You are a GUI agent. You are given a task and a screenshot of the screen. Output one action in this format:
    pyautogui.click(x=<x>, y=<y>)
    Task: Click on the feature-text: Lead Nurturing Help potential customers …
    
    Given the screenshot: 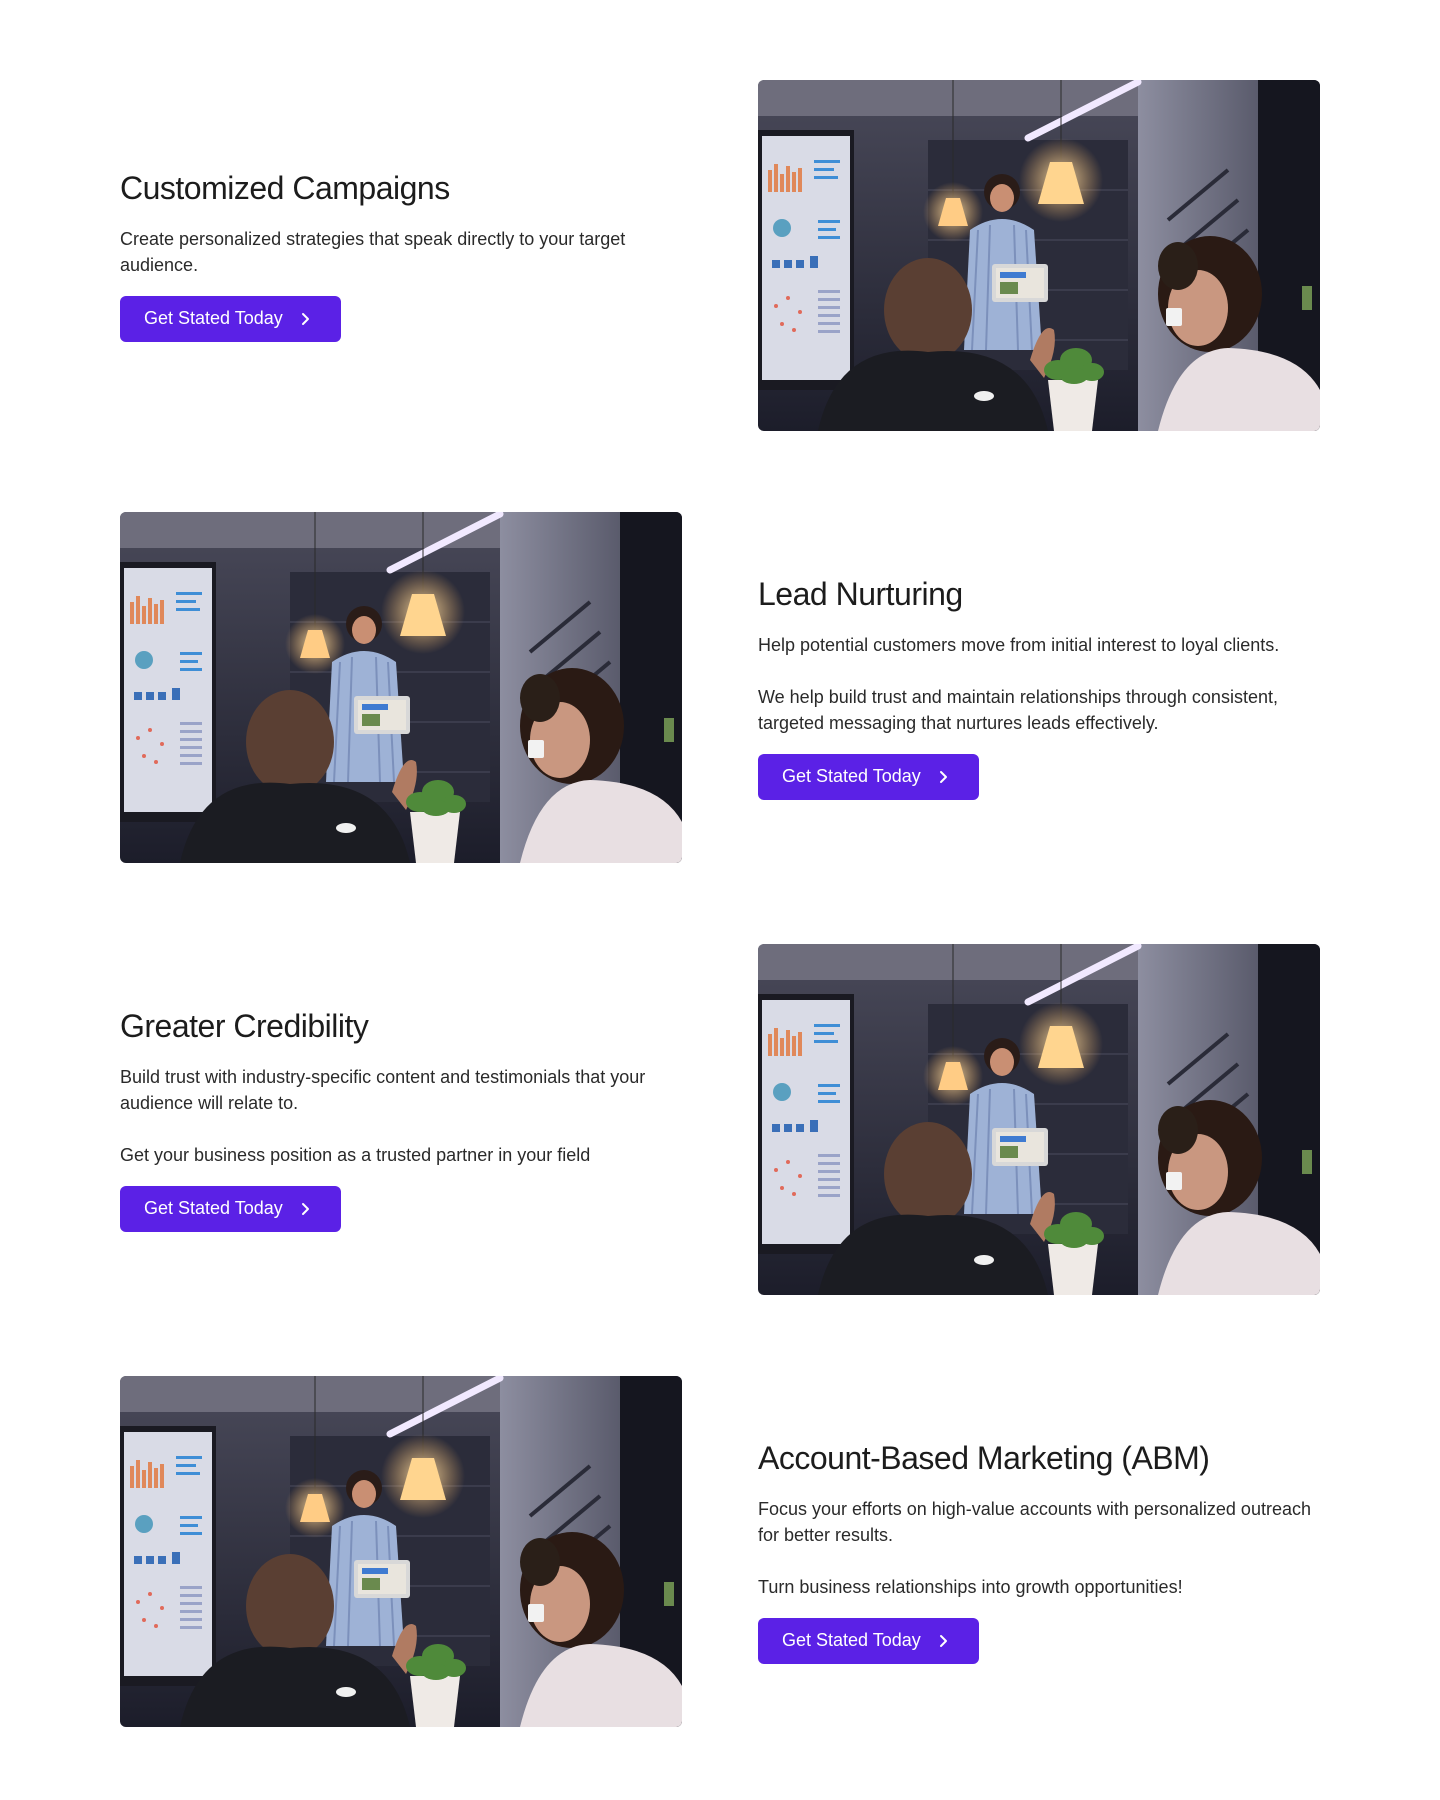 What is the action you would take?
    pyautogui.click(x=1039, y=687)
    